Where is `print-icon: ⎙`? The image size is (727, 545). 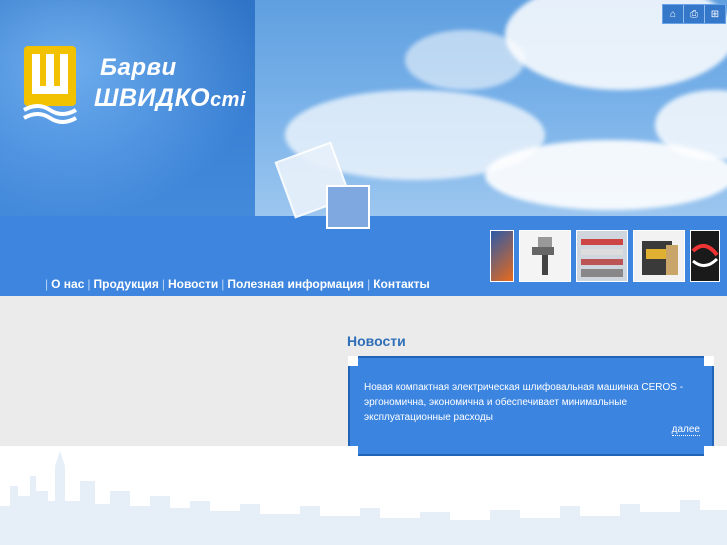 print-icon: ⎙ is located at coordinates (694, 14).